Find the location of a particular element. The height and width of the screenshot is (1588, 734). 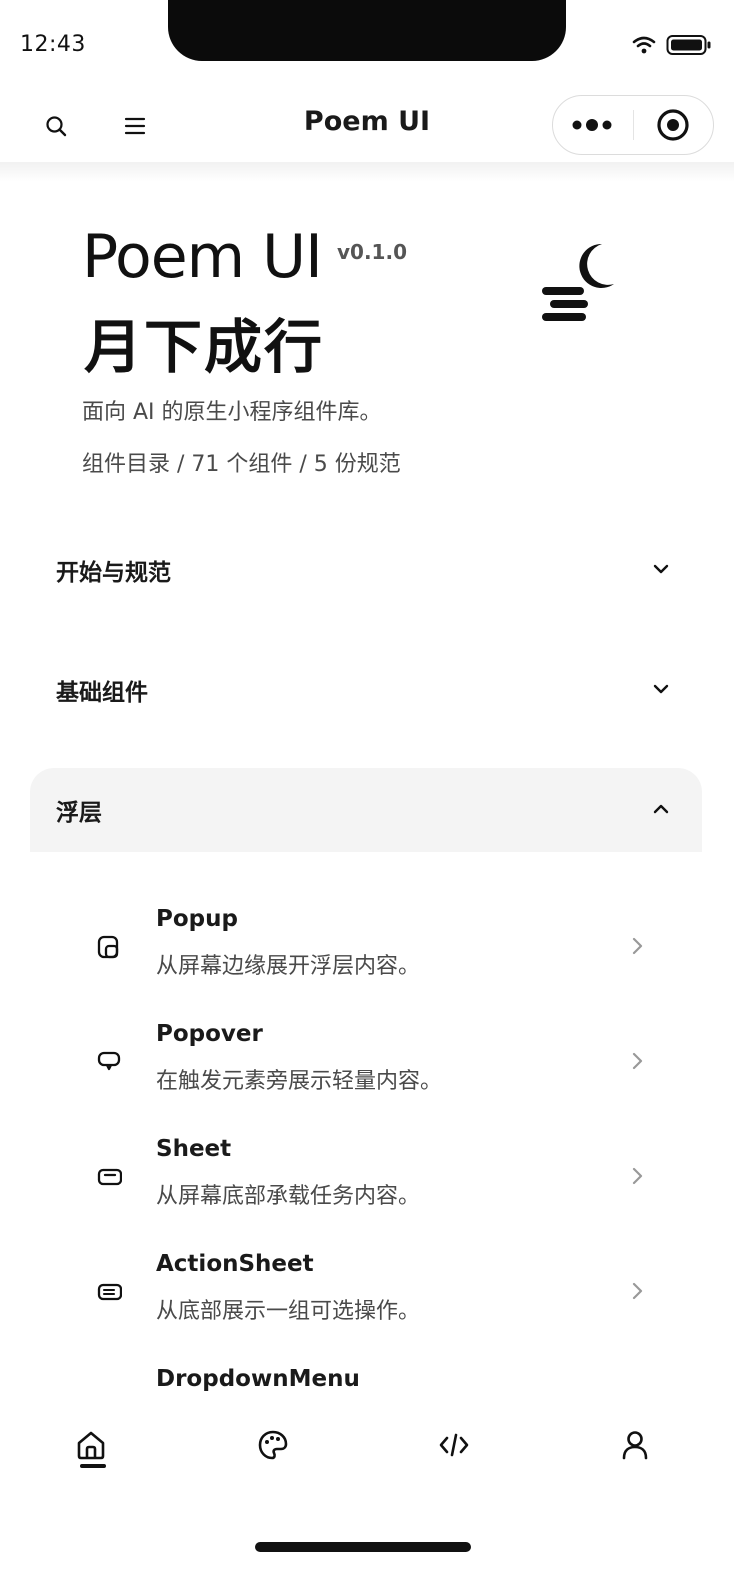

sheet-icon is located at coordinates (109, 1177).